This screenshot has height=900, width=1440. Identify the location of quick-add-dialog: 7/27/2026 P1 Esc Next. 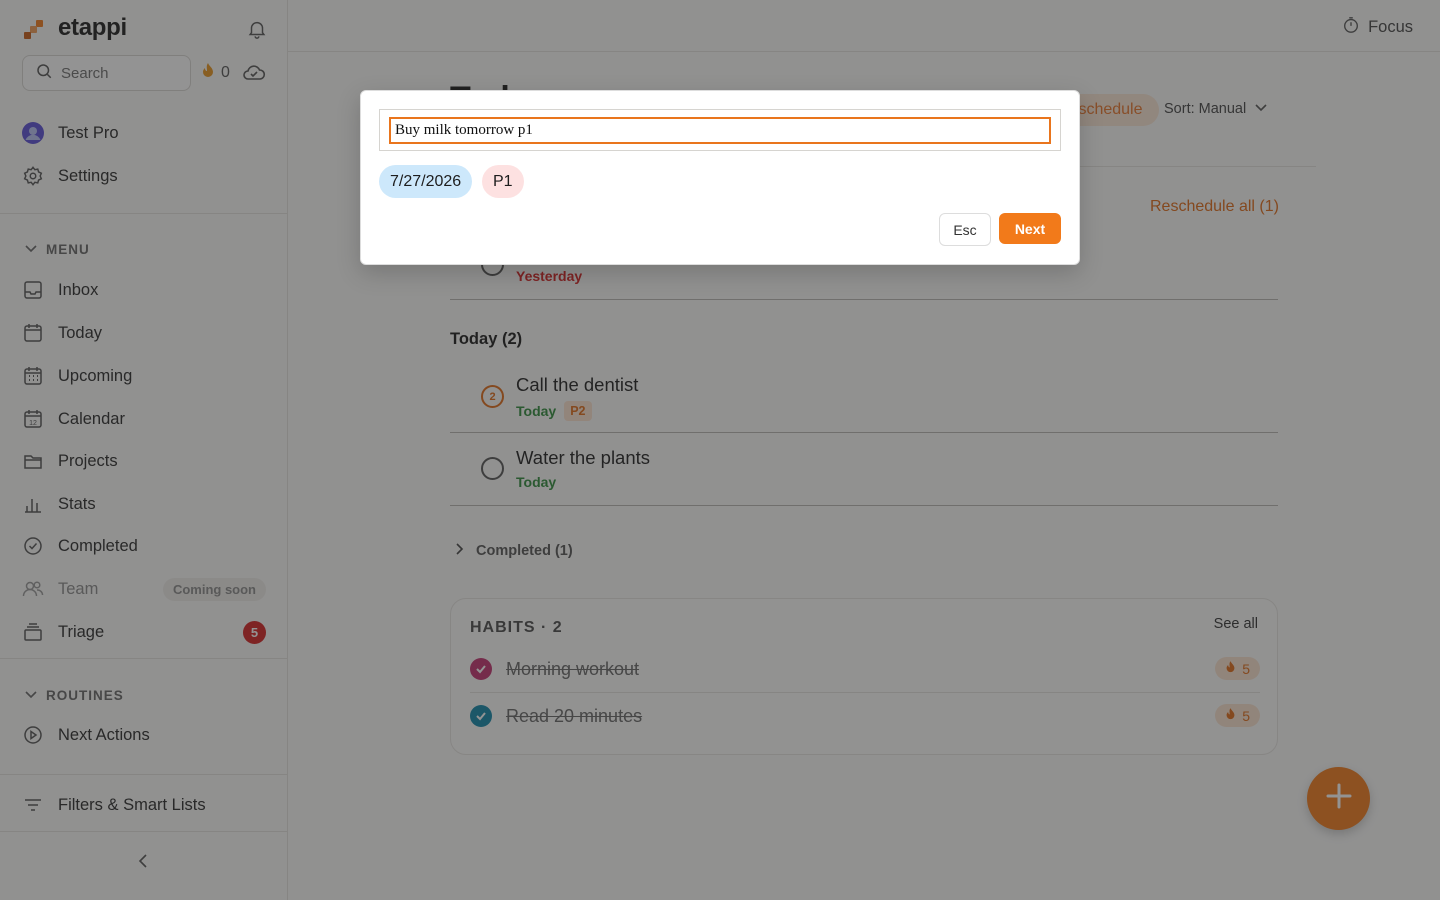
(720, 177).